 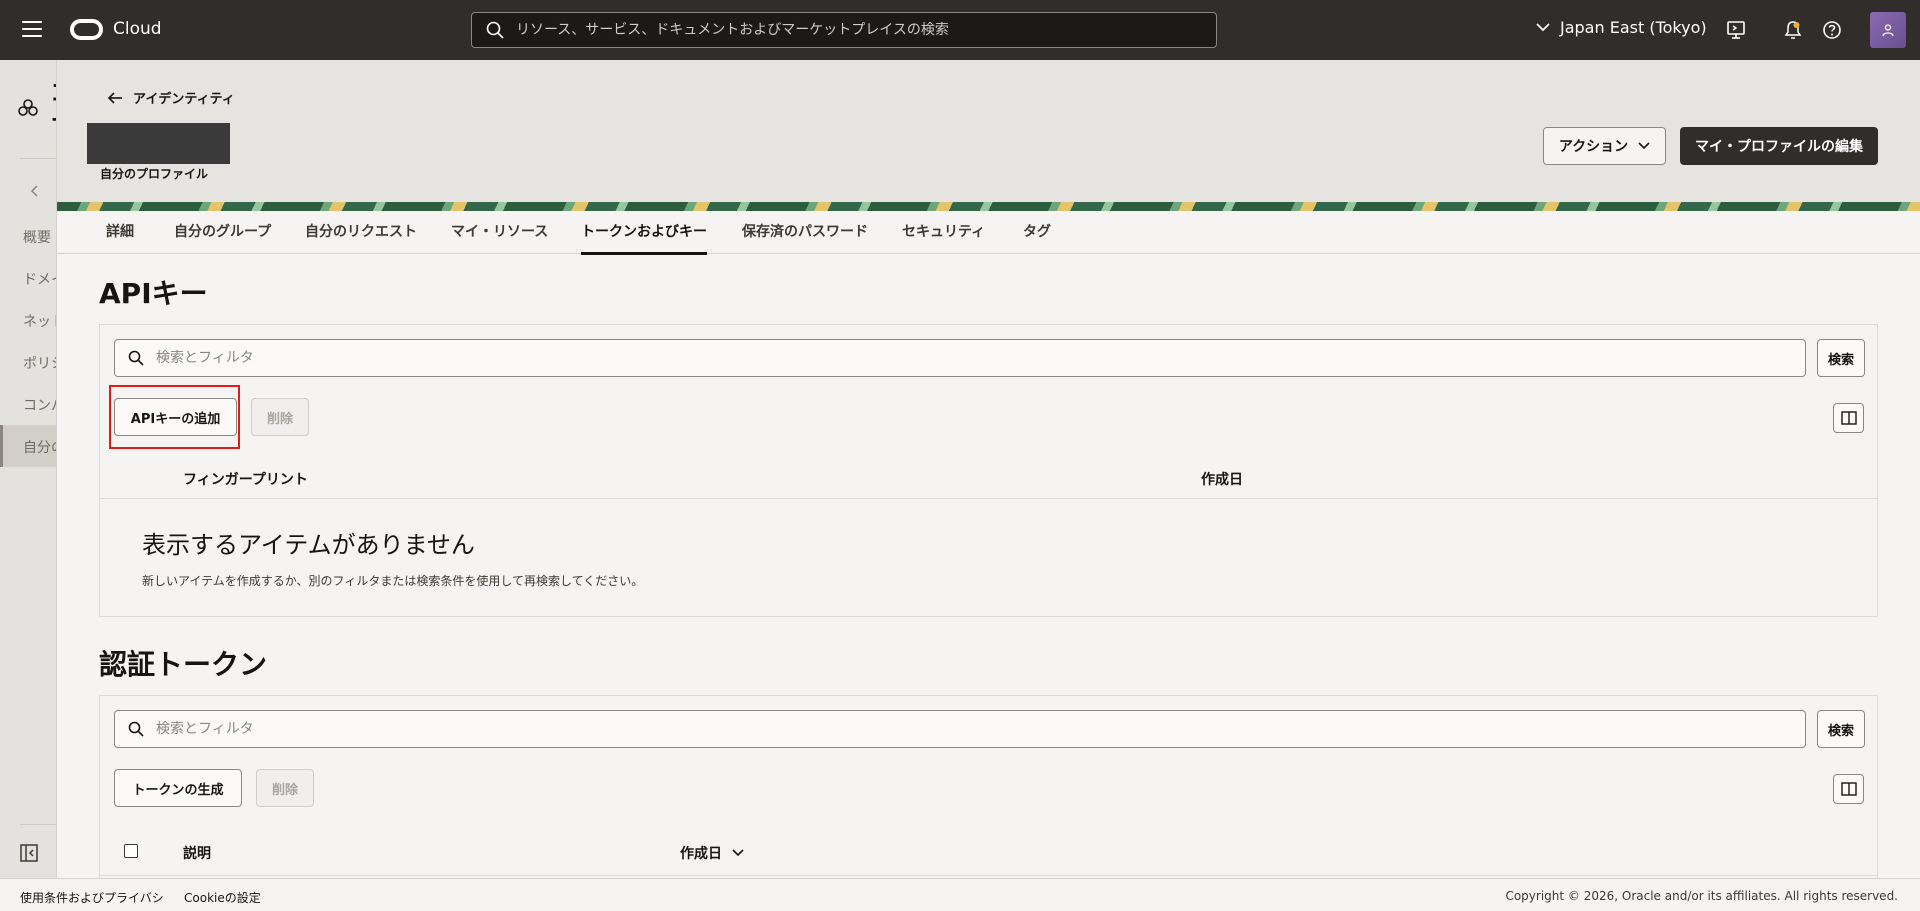 I want to click on region-label: Japan East (Tokyo), so click(x=1633, y=27).